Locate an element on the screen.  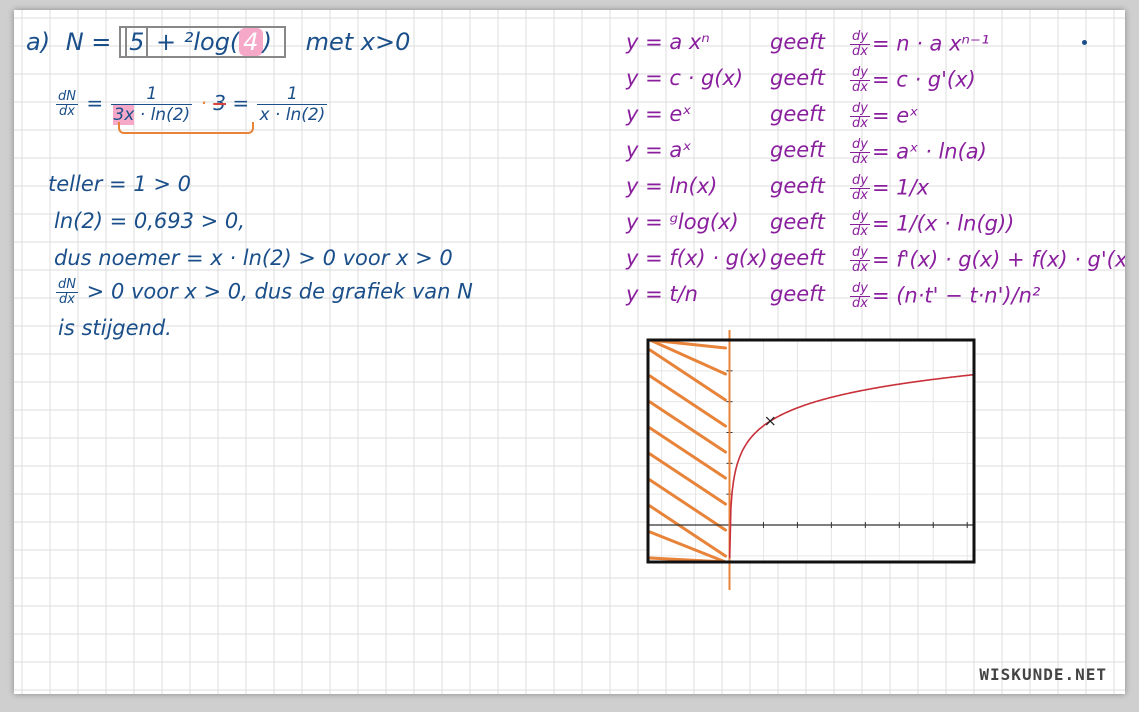
cancel-bracket is located at coordinates (186, 128).